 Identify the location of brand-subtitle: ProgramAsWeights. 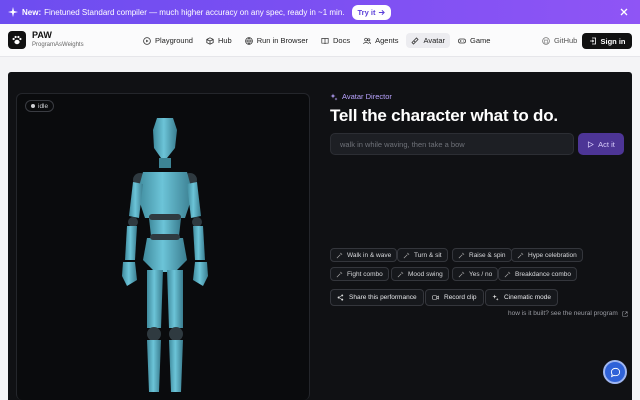
(58, 45).